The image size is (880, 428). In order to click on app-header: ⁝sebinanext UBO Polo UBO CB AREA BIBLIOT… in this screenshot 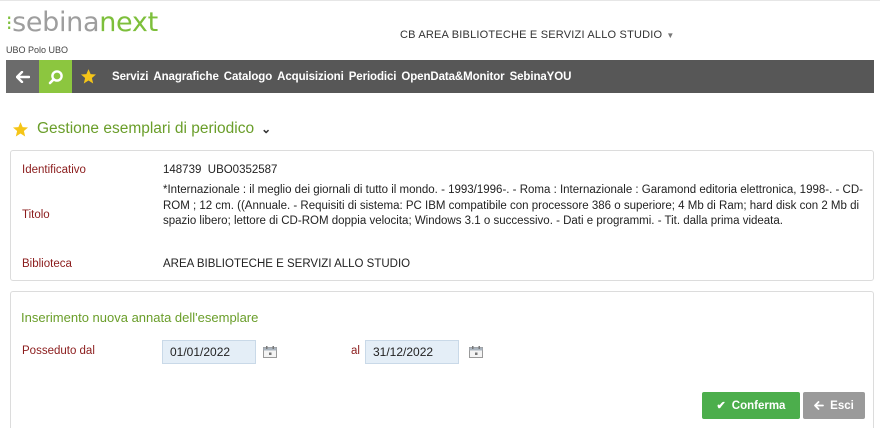, I will do `click(440, 30)`.